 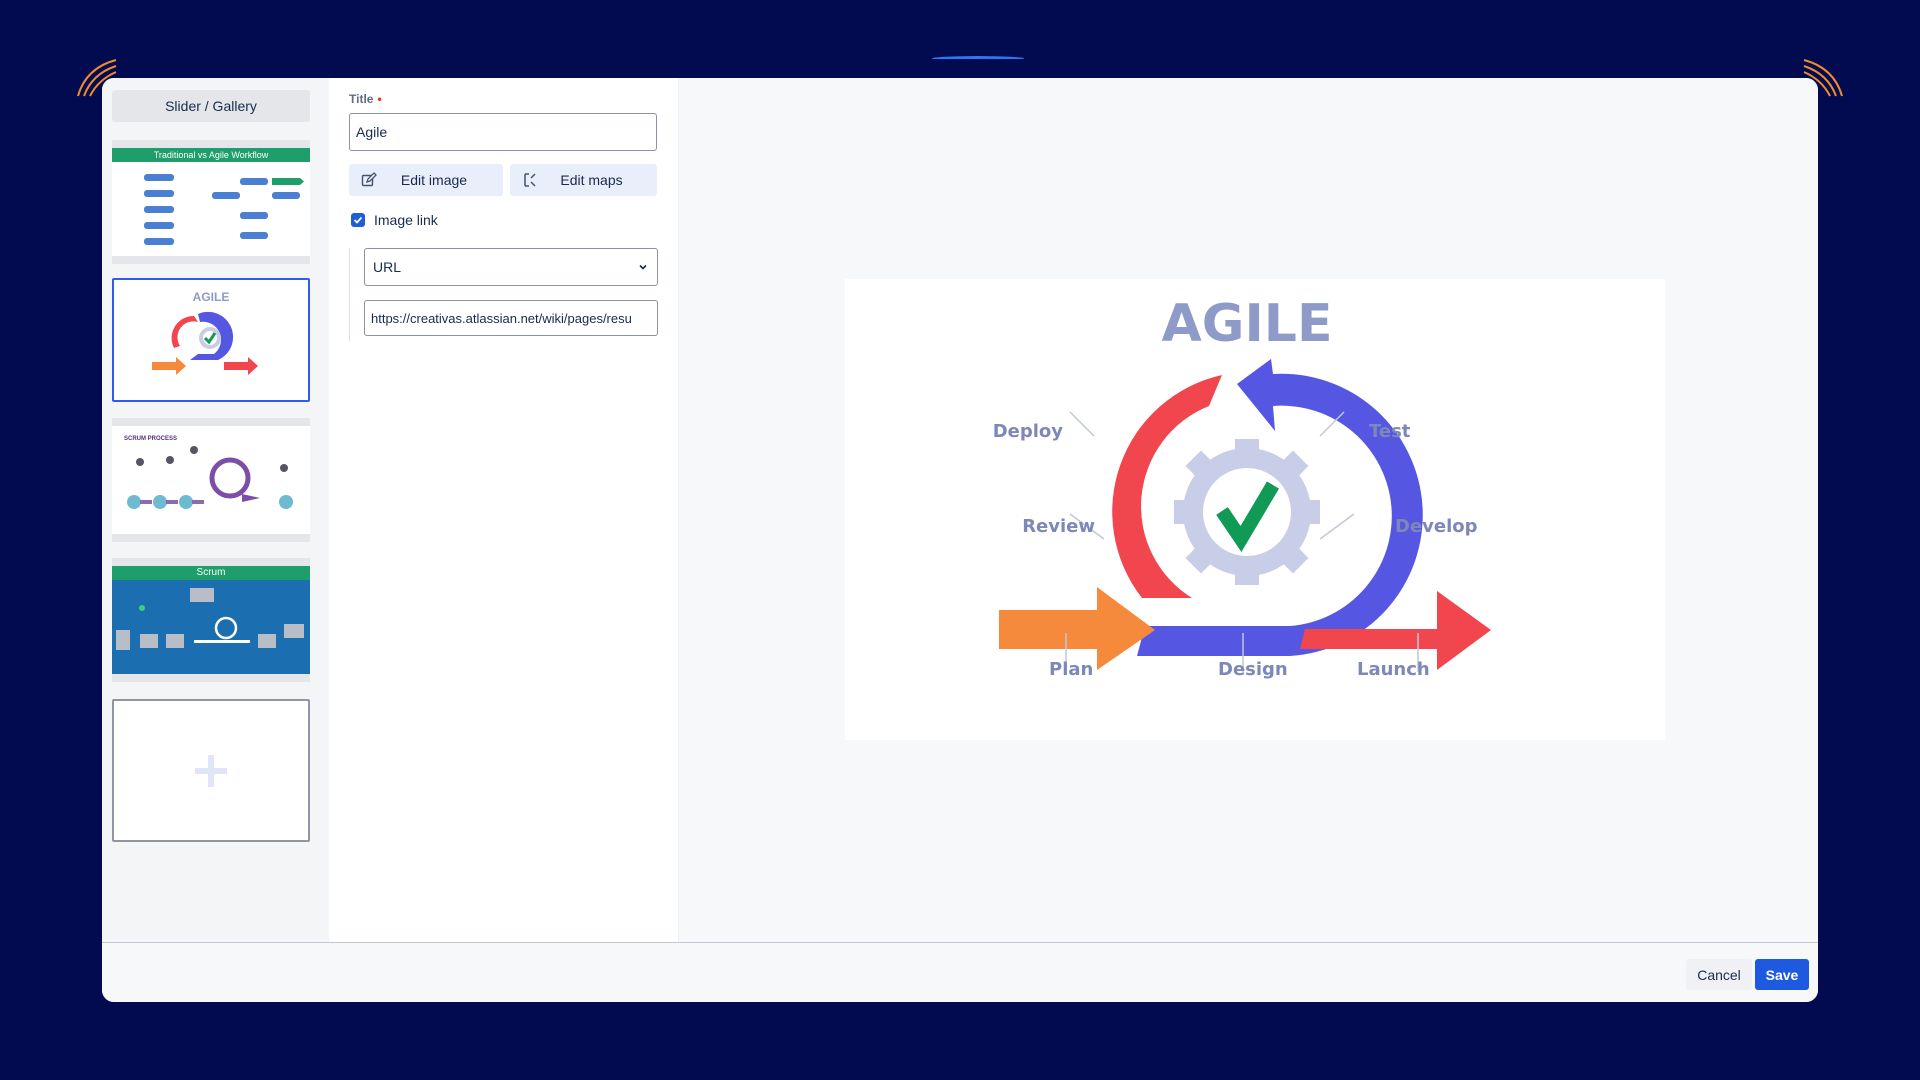 I want to click on workflow-diagram, so click(x=224, y=209).